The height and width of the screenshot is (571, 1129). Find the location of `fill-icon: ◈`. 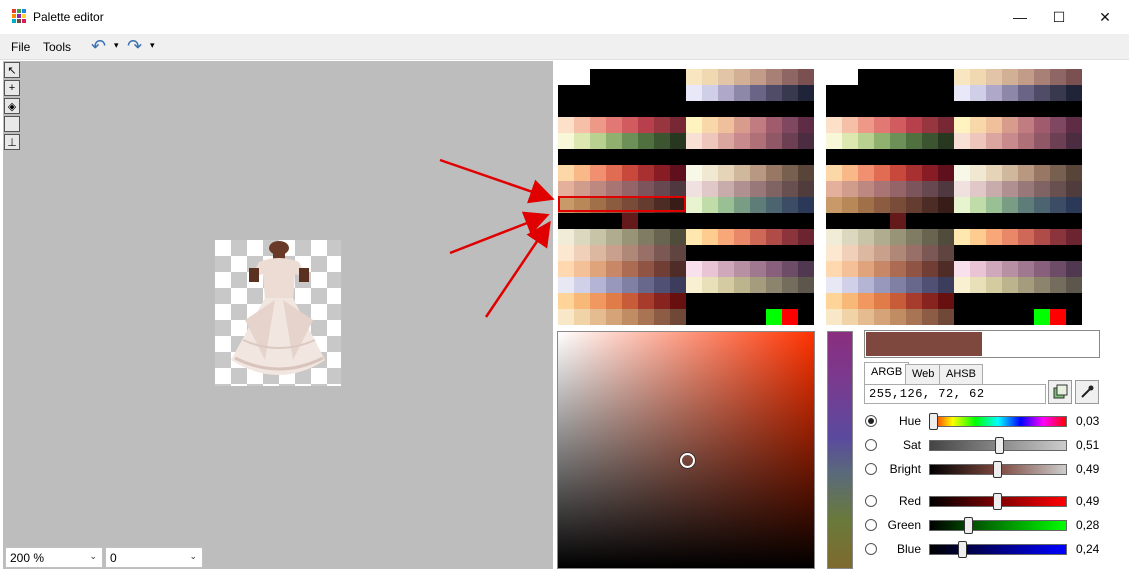

fill-icon: ◈ is located at coordinates (12, 106).